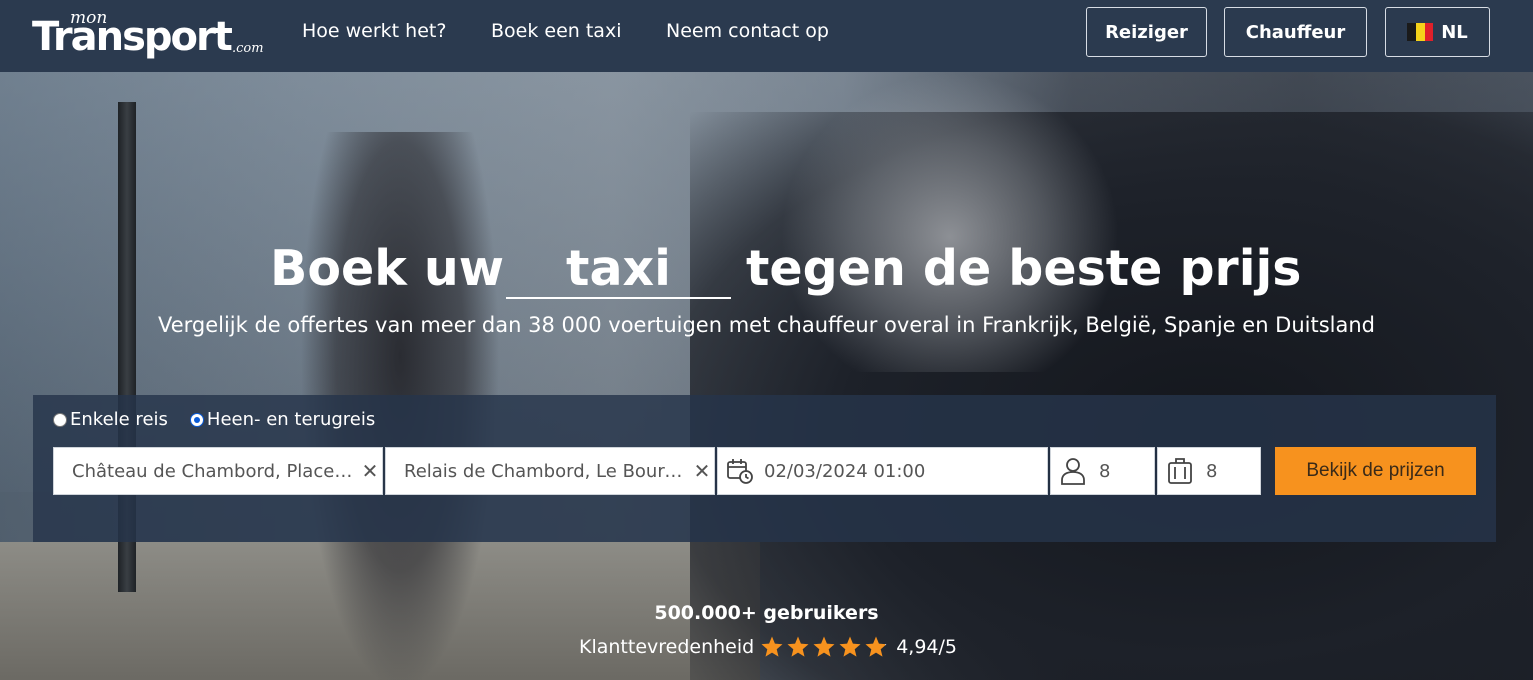  I want to click on logo-com: .com, so click(248, 48).